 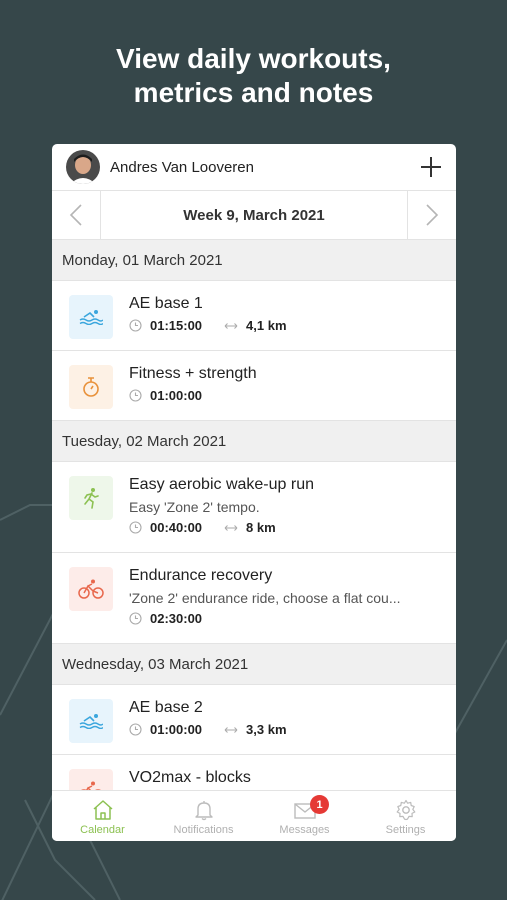 I want to click on duration-value: 01:15:00, so click(x=176, y=325).